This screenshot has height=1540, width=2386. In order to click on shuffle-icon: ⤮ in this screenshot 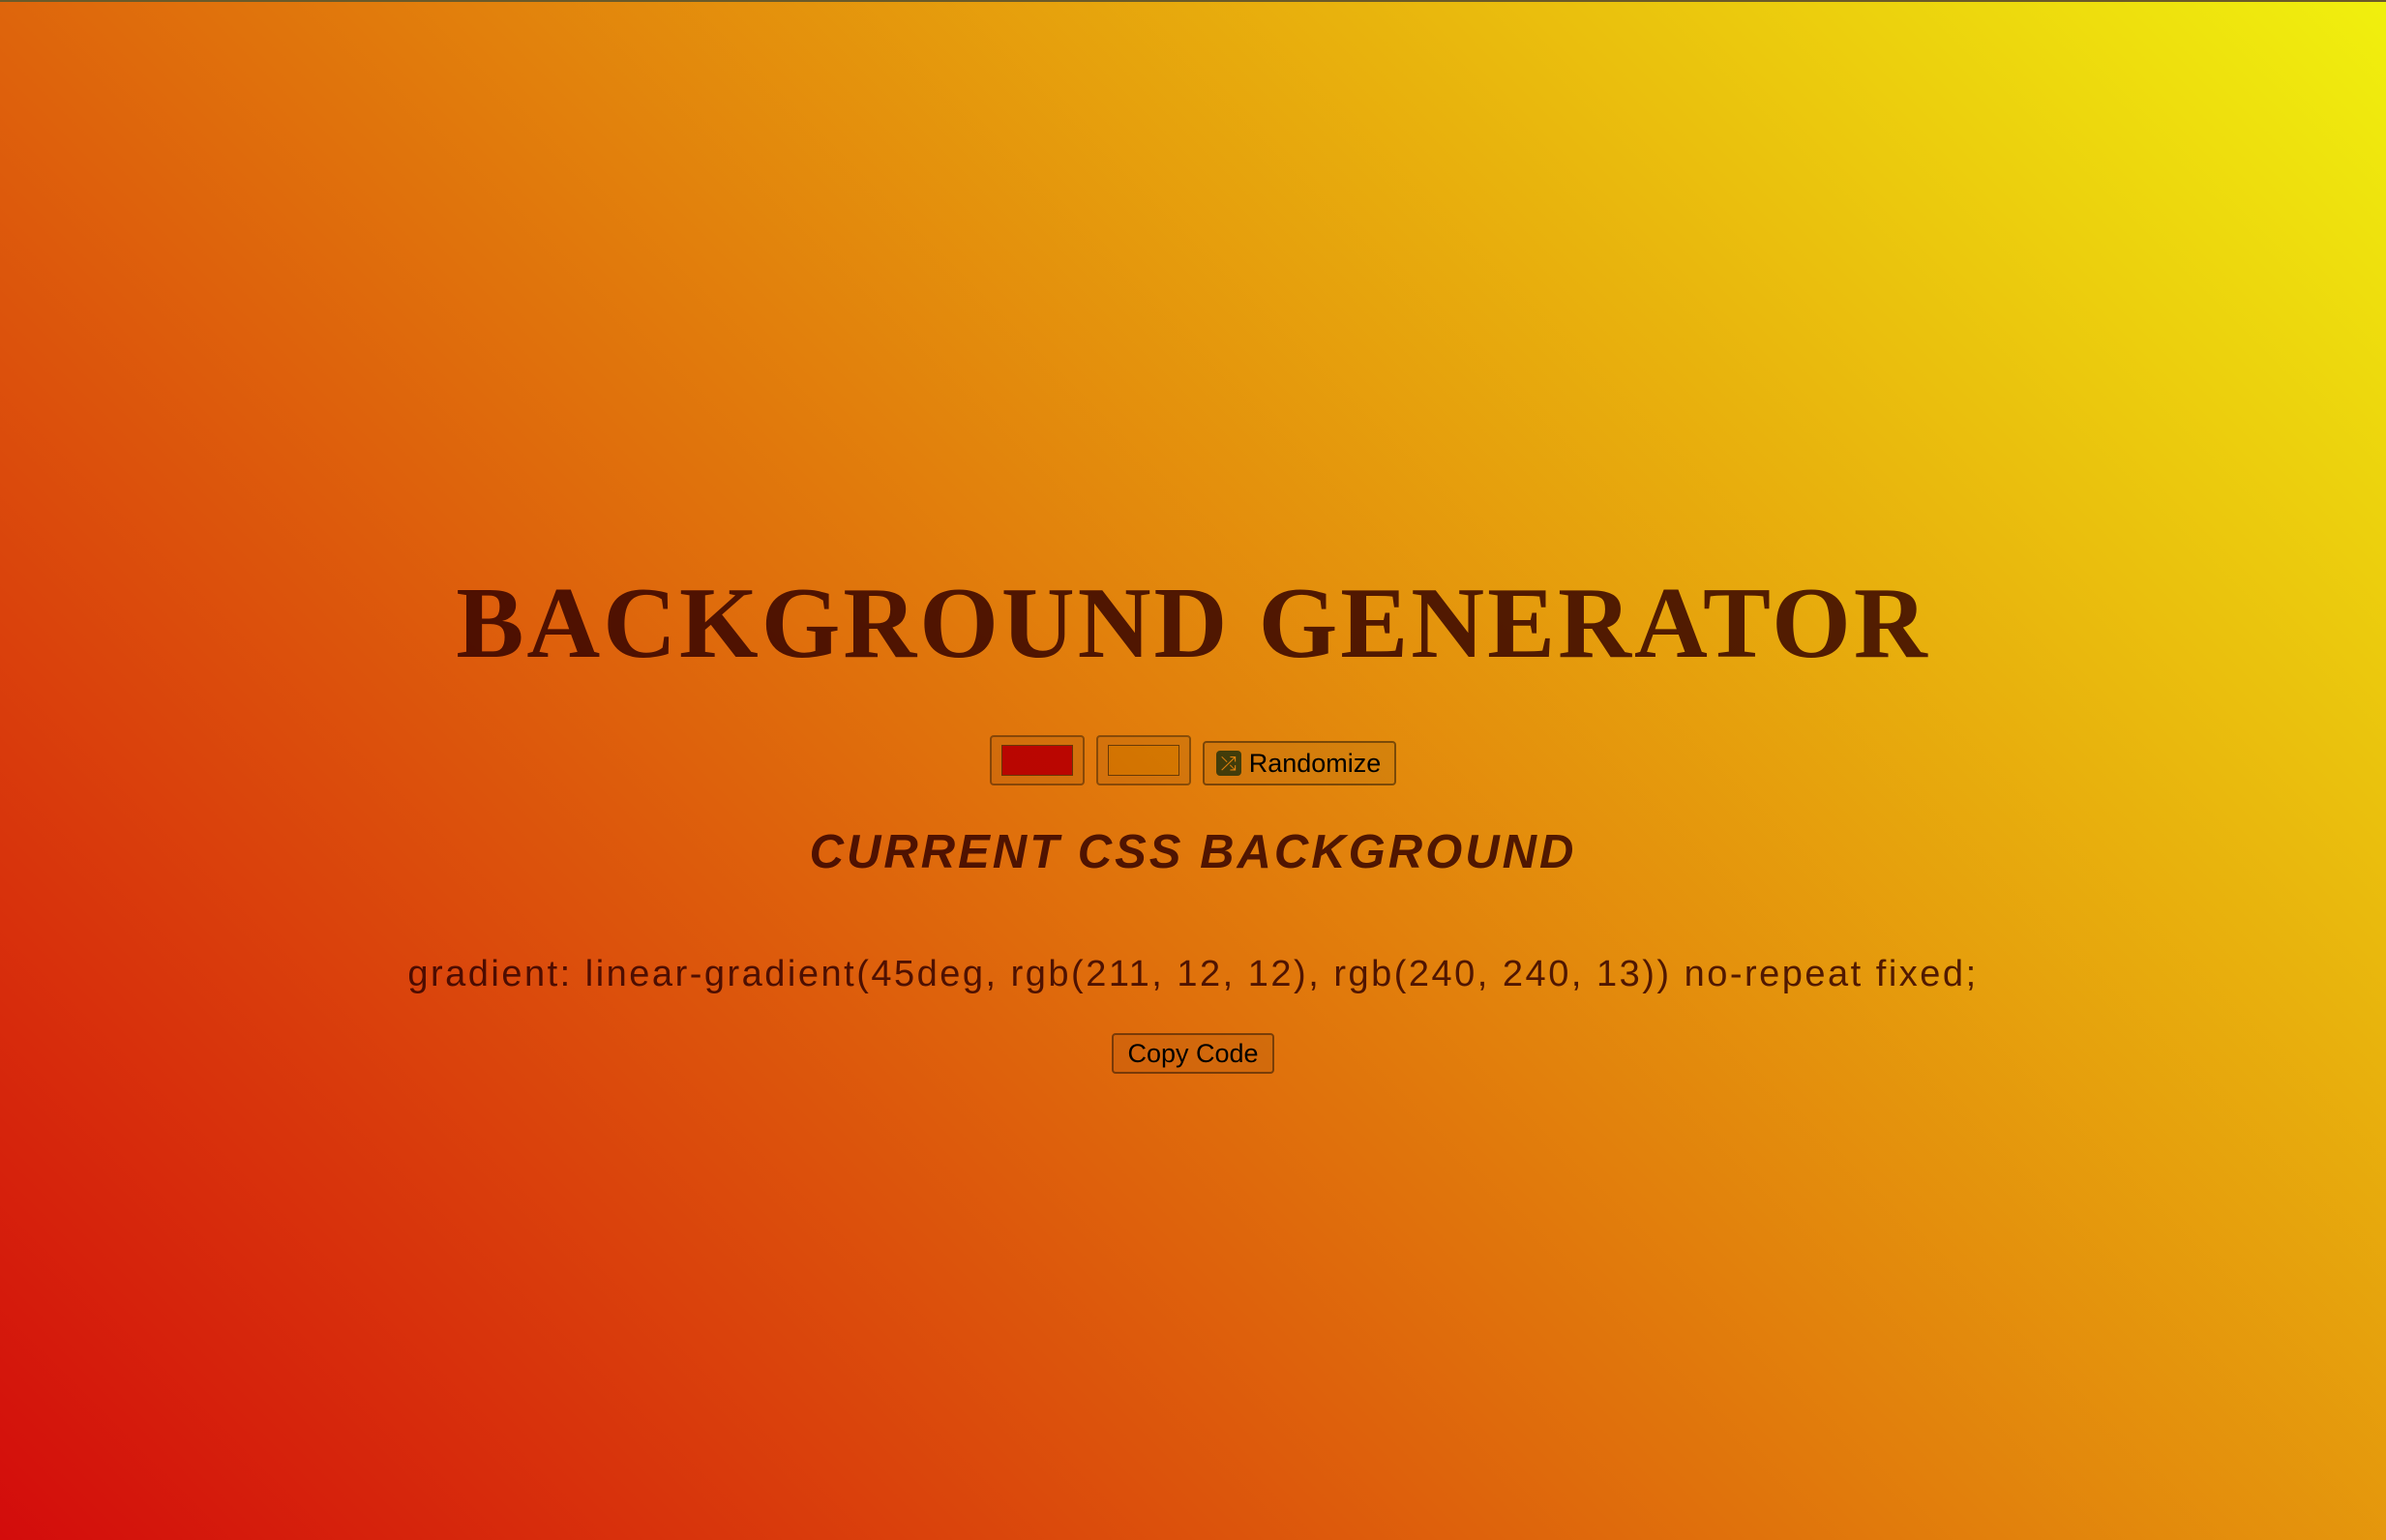, I will do `click(1228, 763)`.